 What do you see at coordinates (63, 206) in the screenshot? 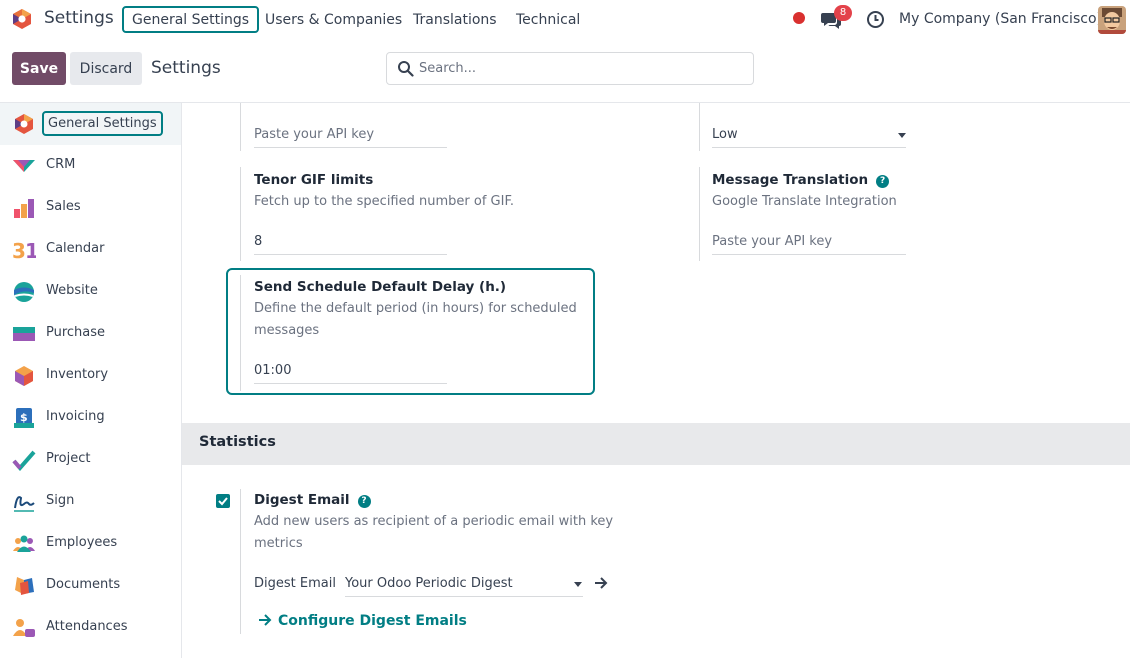
I see `sidebar-item-label: Sales` at bounding box center [63, 206].